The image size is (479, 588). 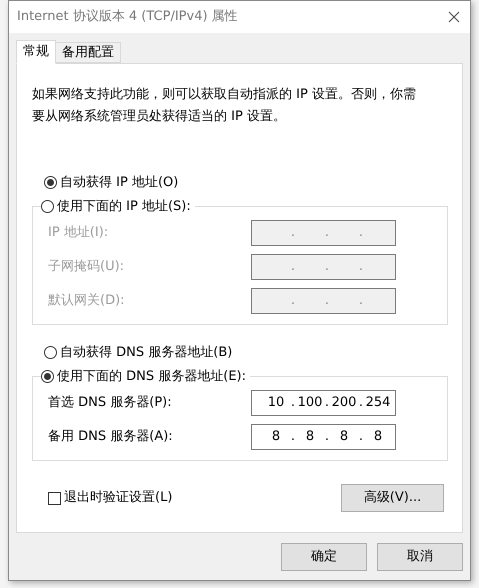 What do you see at coordinates (454, 17) in the screenshot?
I see `close-icon` at bounding box center [454, 17].